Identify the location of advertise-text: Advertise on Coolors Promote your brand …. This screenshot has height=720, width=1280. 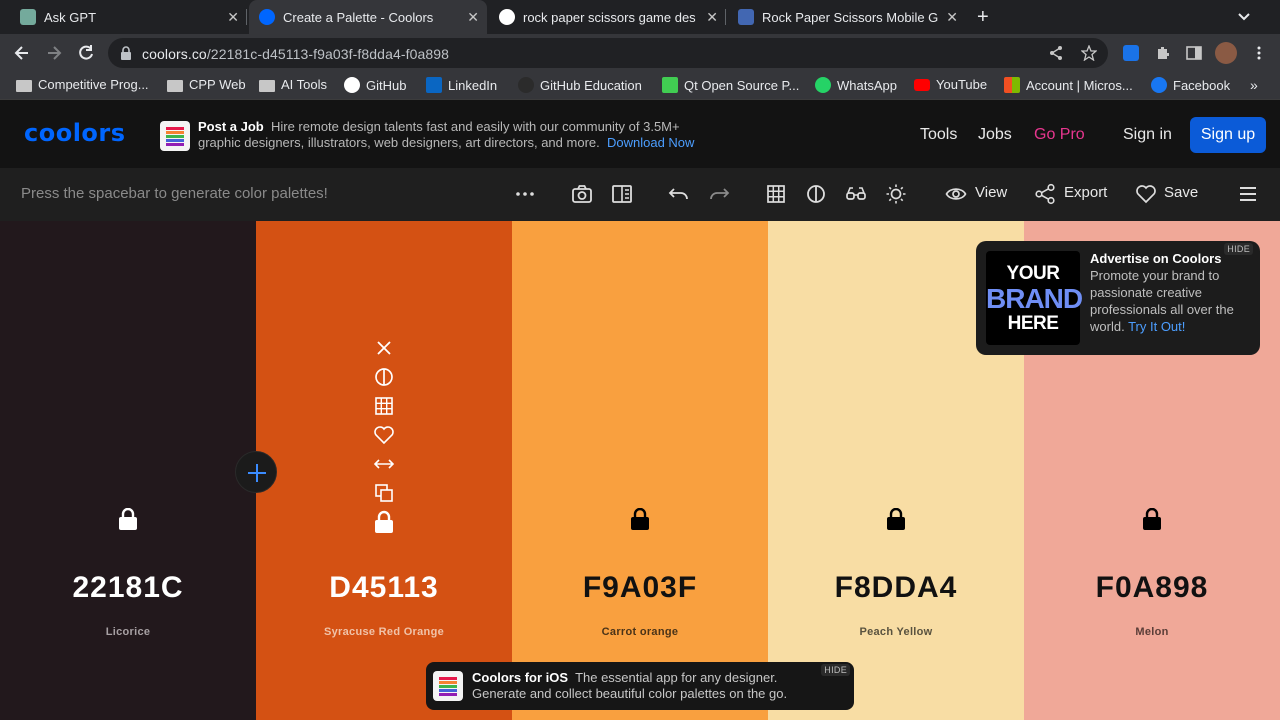
(1170, 292).